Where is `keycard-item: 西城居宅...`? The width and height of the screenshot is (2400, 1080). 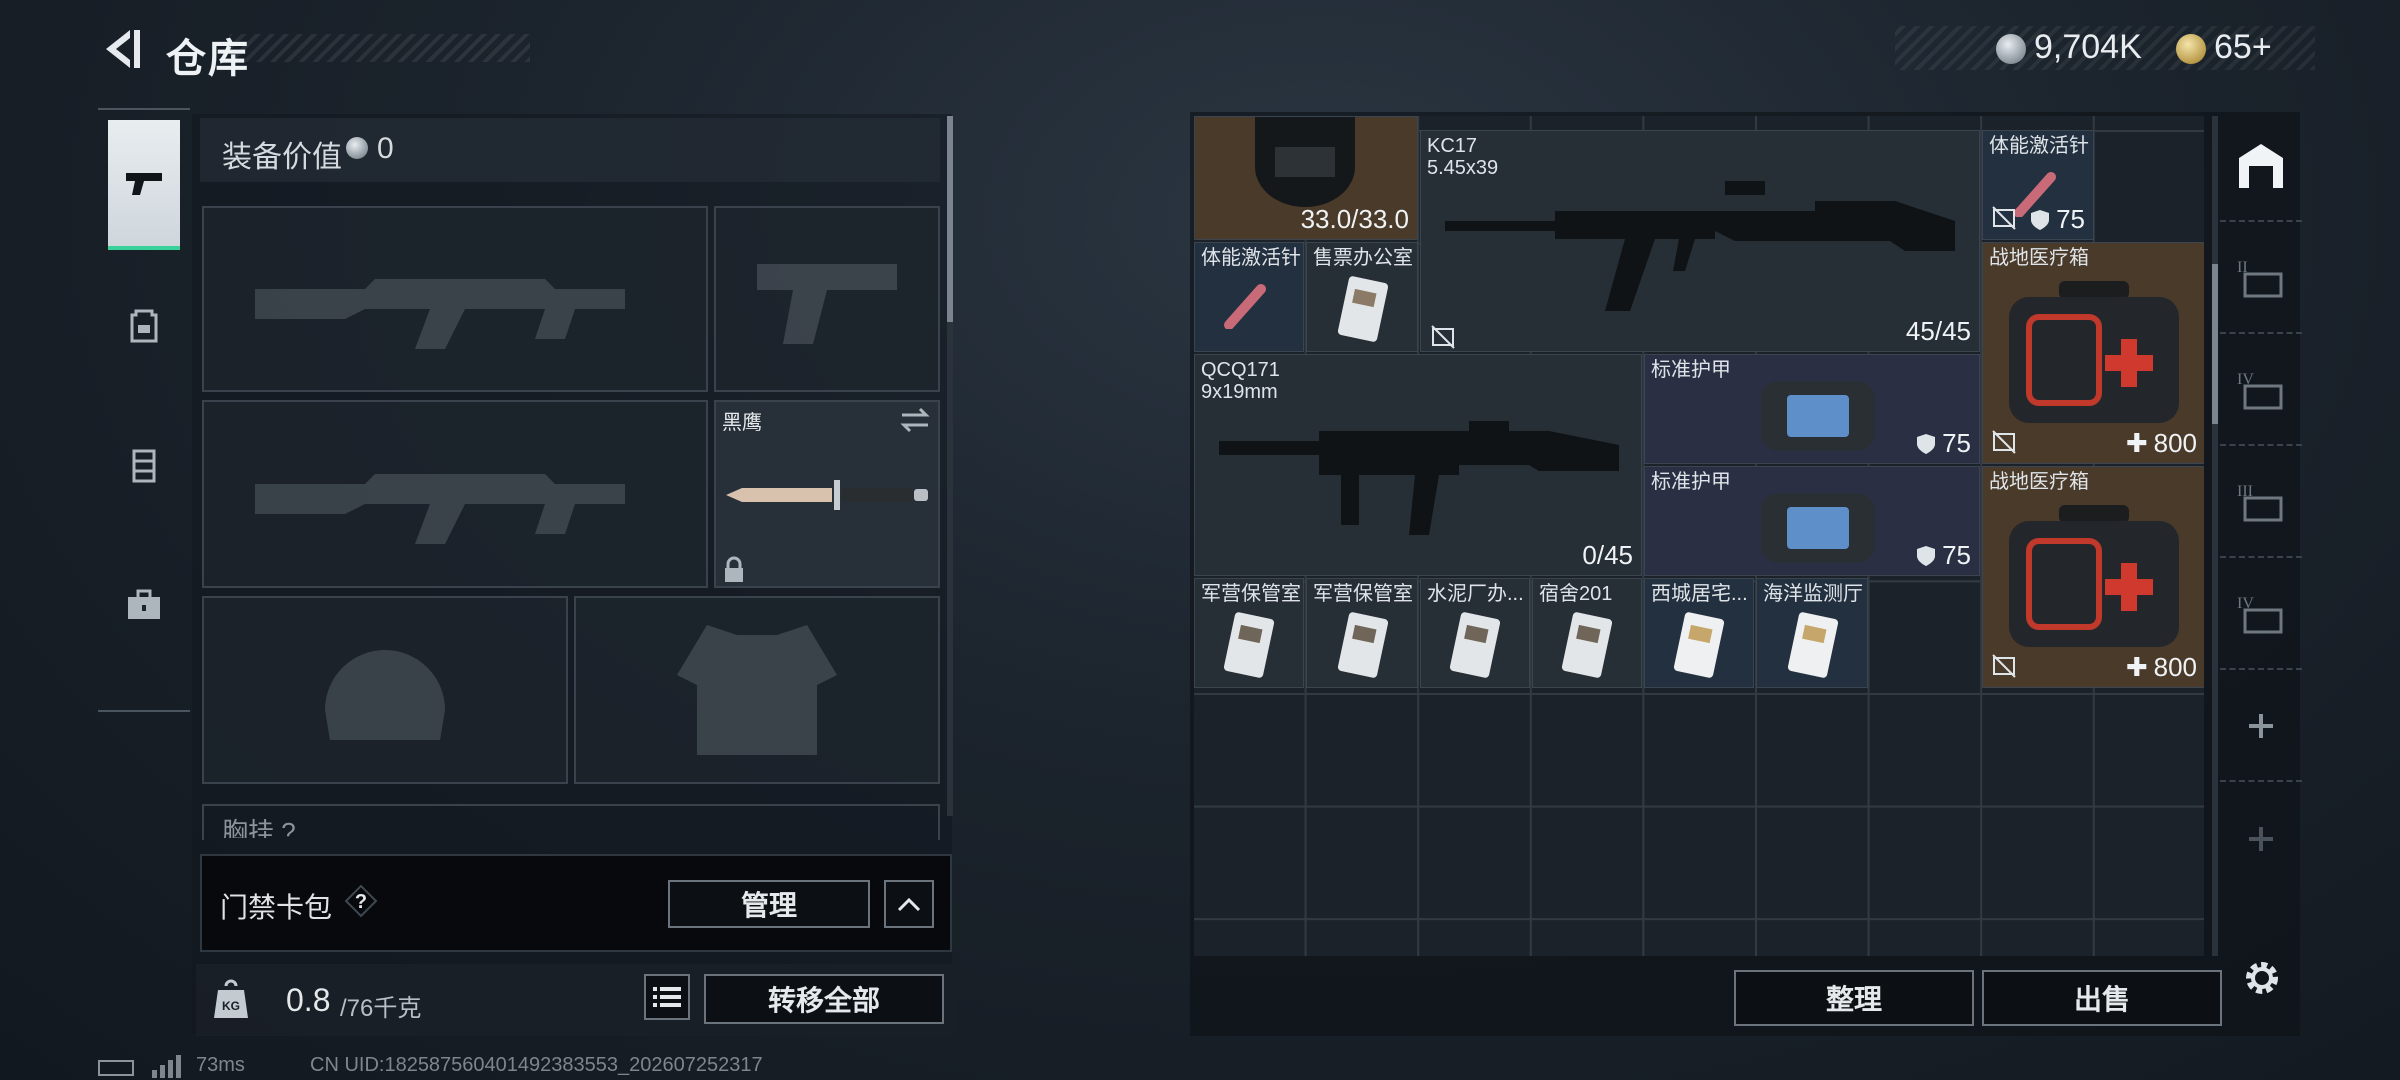
keycard-item: 西城居宅... is located at coordinates (1699, 633).